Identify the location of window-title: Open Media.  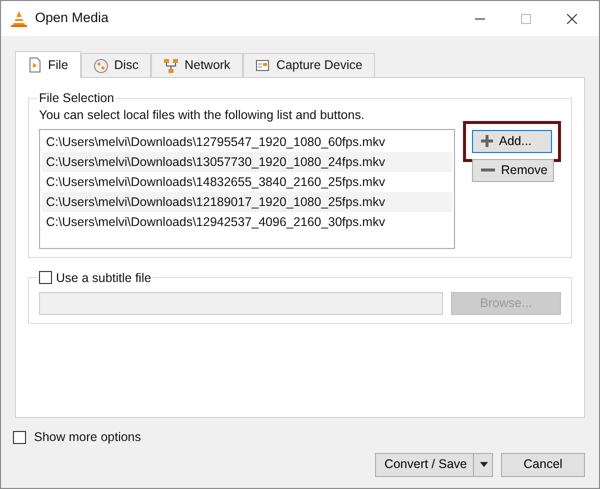
(72, 18).